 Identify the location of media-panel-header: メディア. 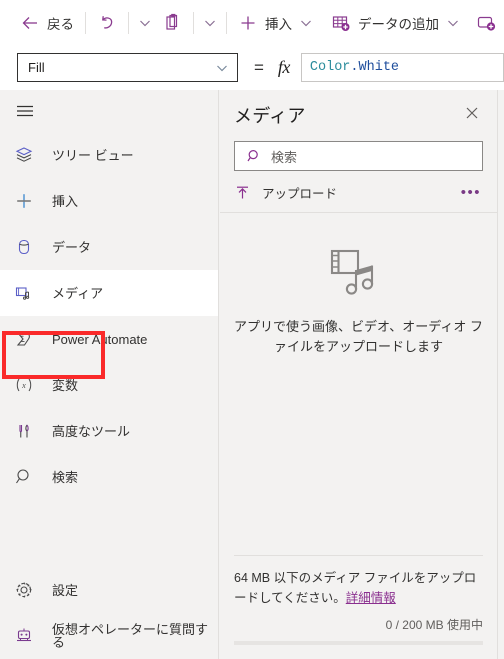
(358, 109).